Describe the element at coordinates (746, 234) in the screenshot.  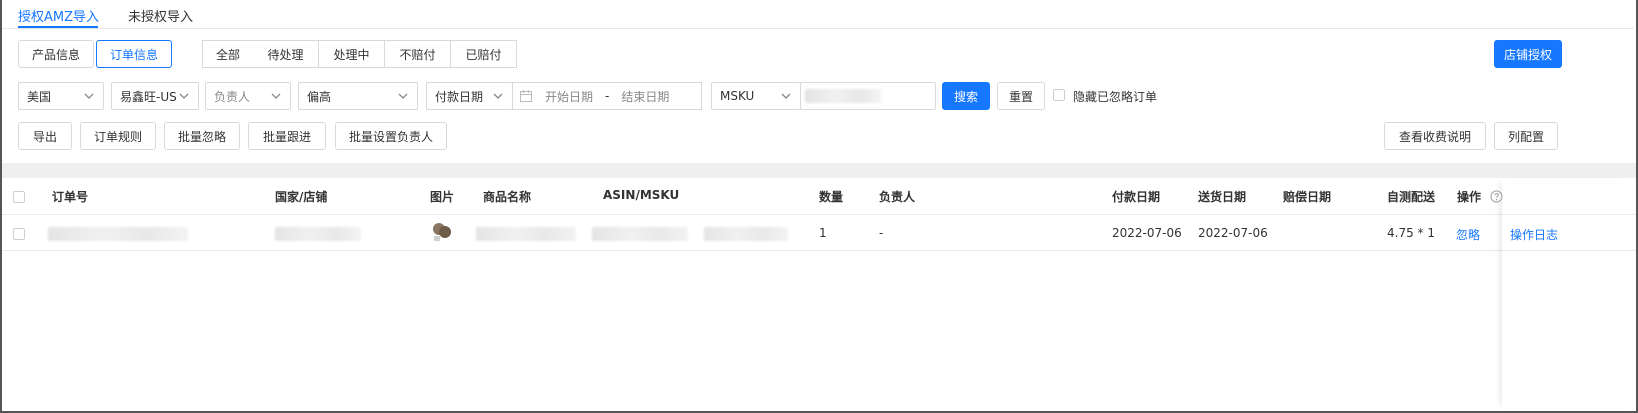
I see `msku-redacted` at that location.